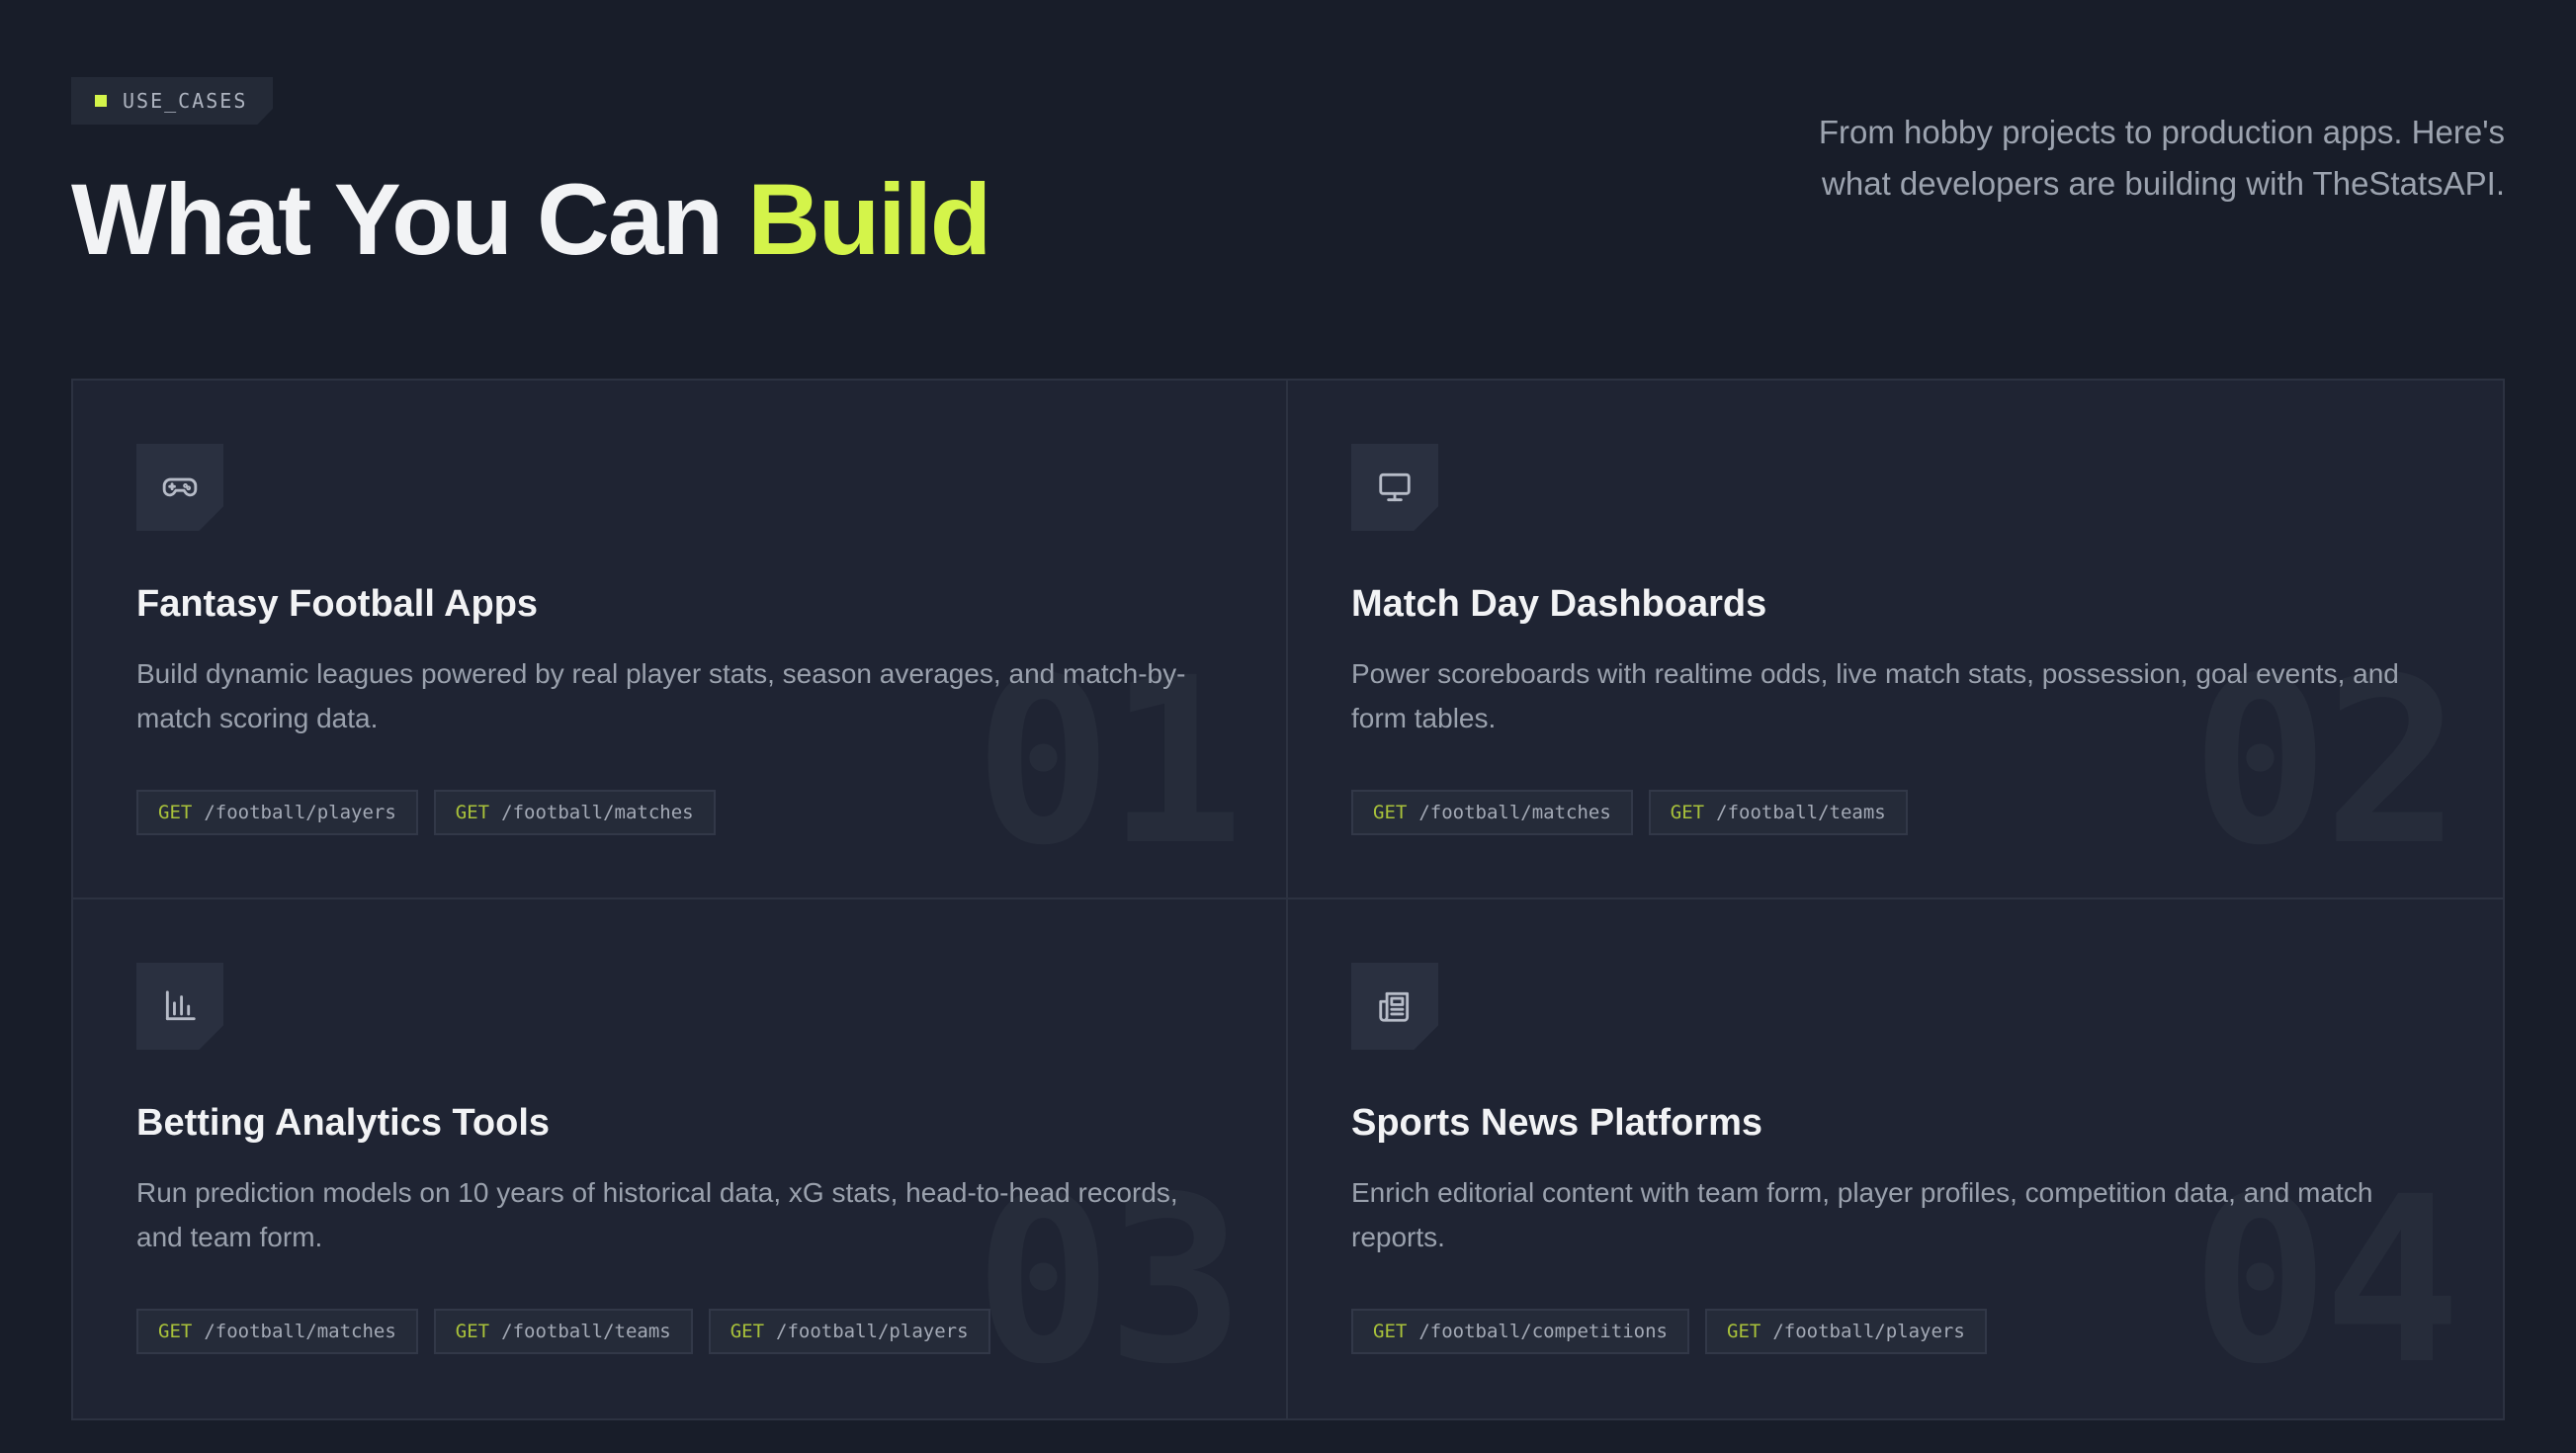  Describe the element at coordinates (343, 1123) in the screenshot. I see `card-title: Betting Analytics Tools` at that location.